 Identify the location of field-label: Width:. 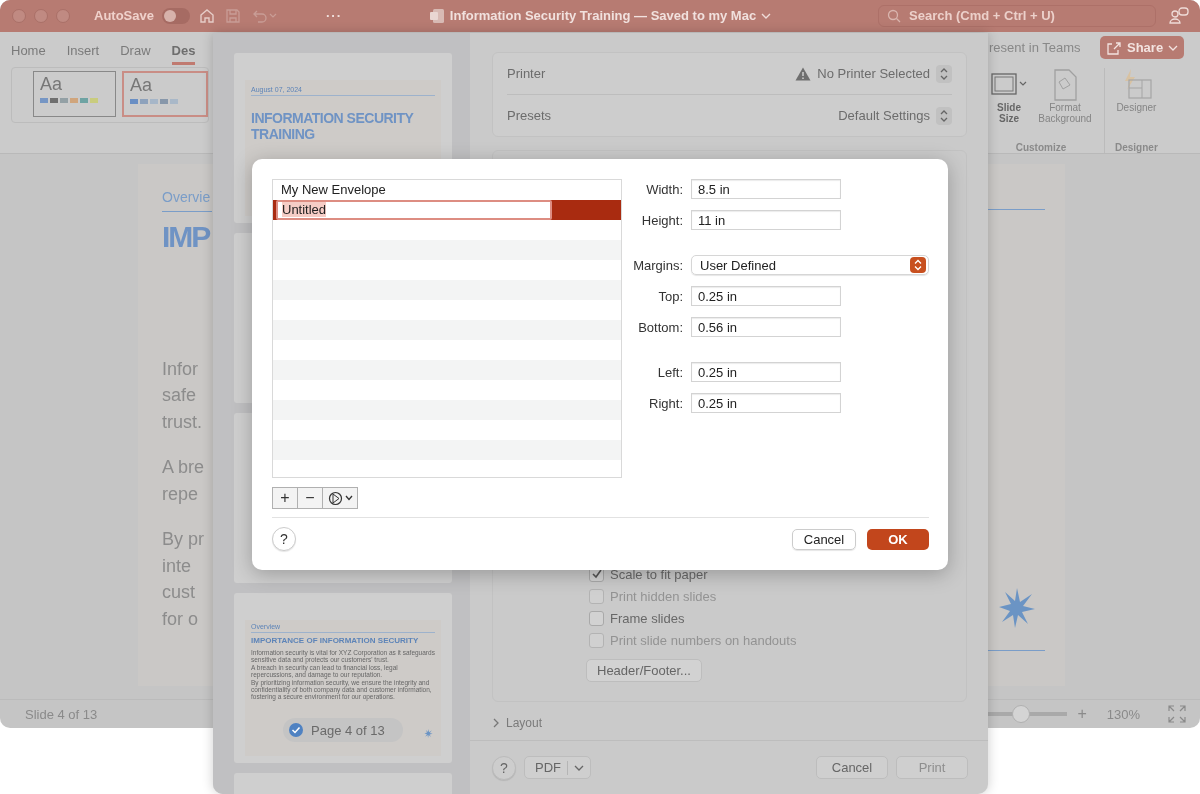
(664, 189).